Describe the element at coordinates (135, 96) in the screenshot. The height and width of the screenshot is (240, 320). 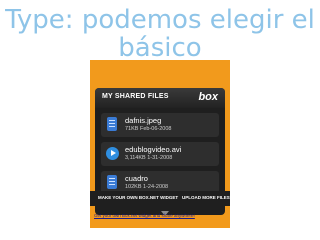
I see `panel-title: MY SHARED FILES` at that location.